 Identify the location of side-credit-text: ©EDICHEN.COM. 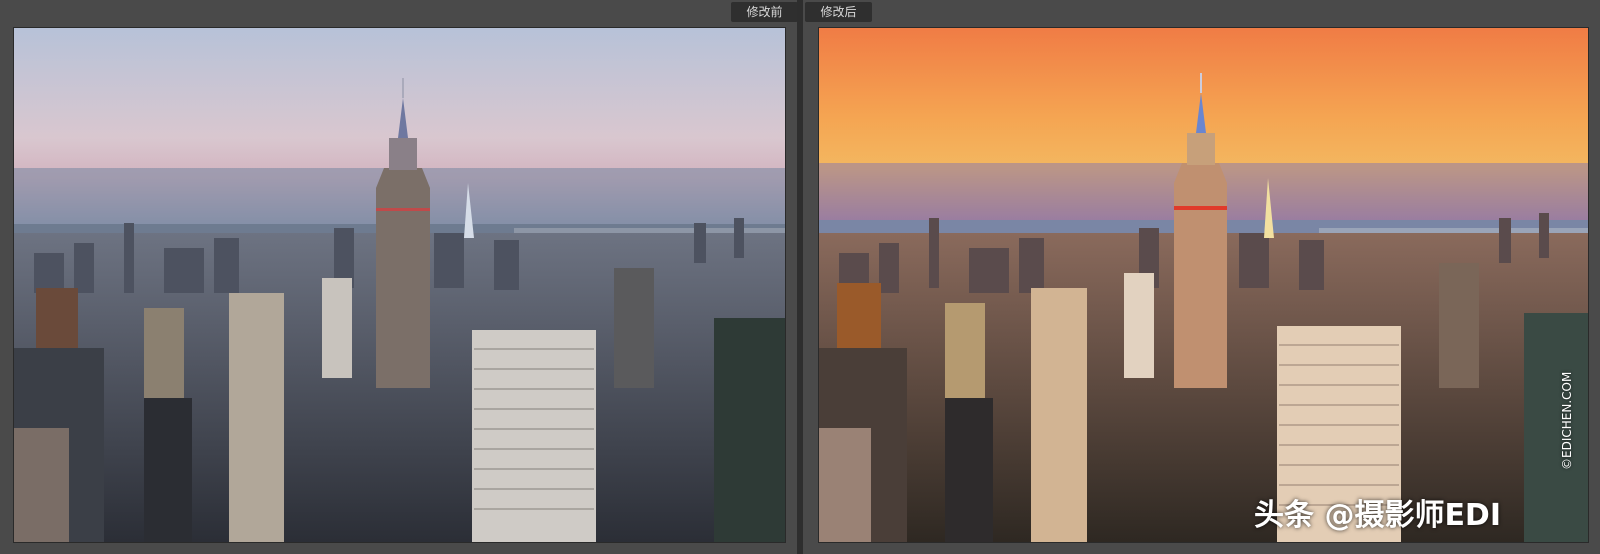
(1567, 420).